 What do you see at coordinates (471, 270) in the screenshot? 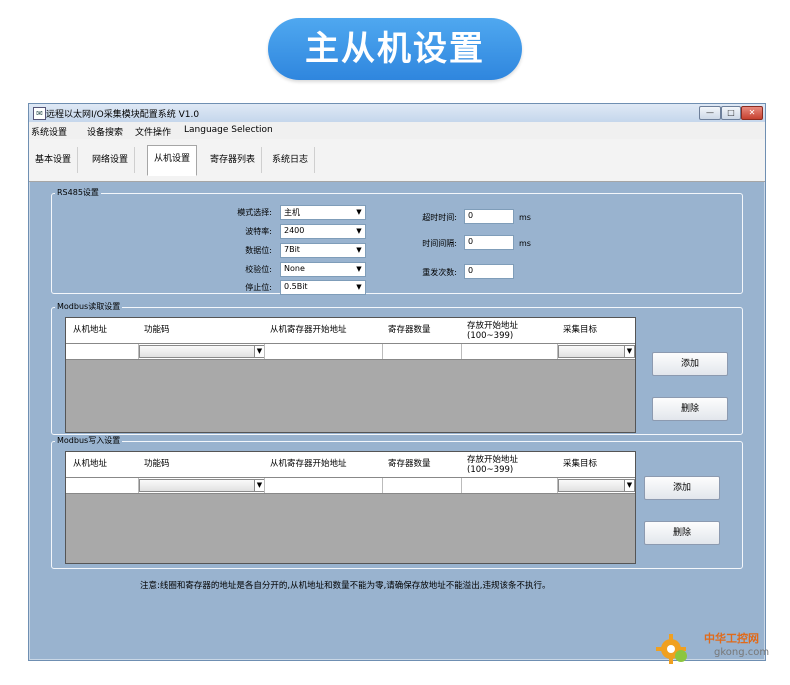
I see `retry-value: 0` at bounding box center [471, 270].